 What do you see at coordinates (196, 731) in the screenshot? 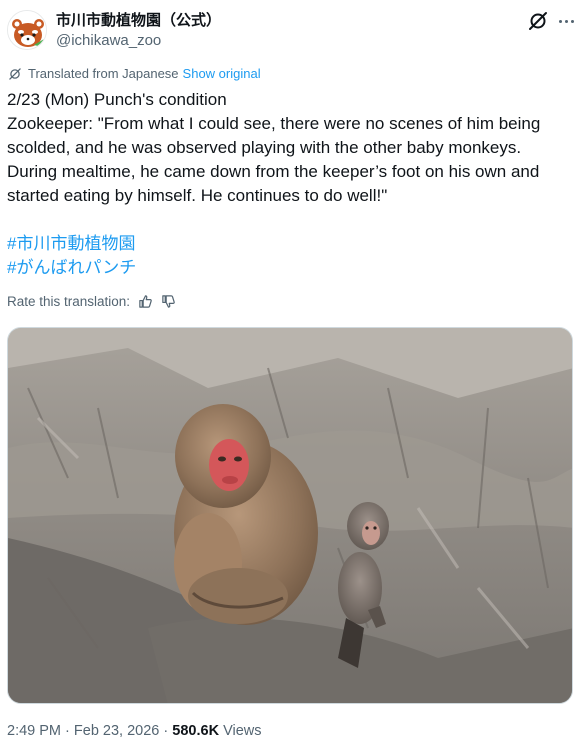
I see `views-count: 580.6K` at bounding box center [196, 731].